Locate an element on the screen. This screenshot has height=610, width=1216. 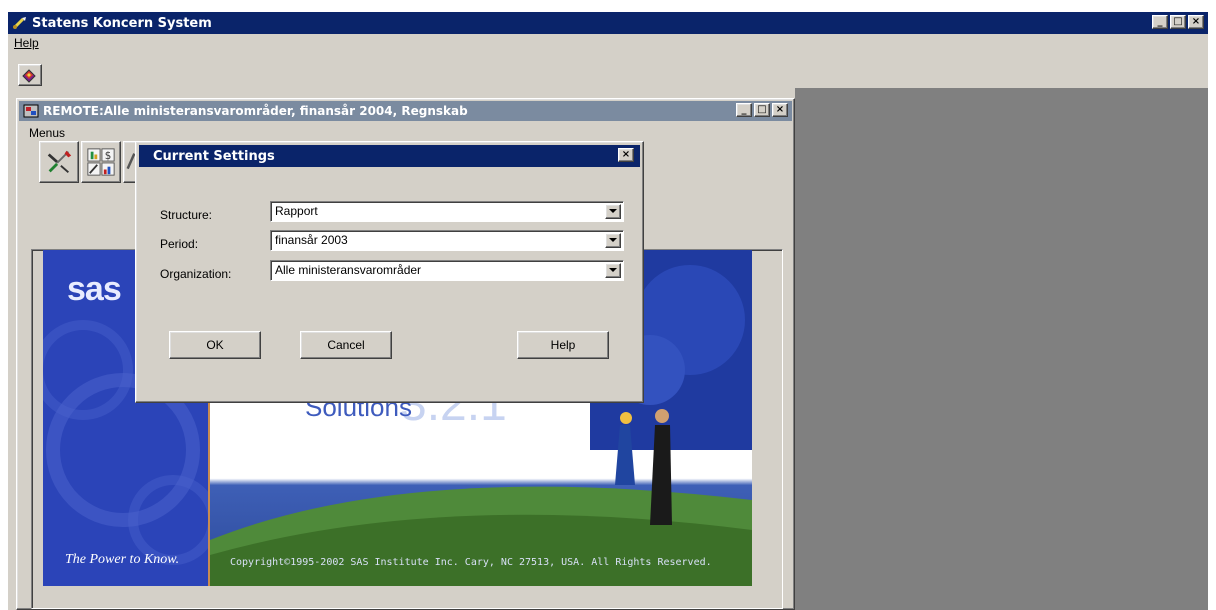
main-window-controls: _ □ × is located at coordinates (1178, 22).